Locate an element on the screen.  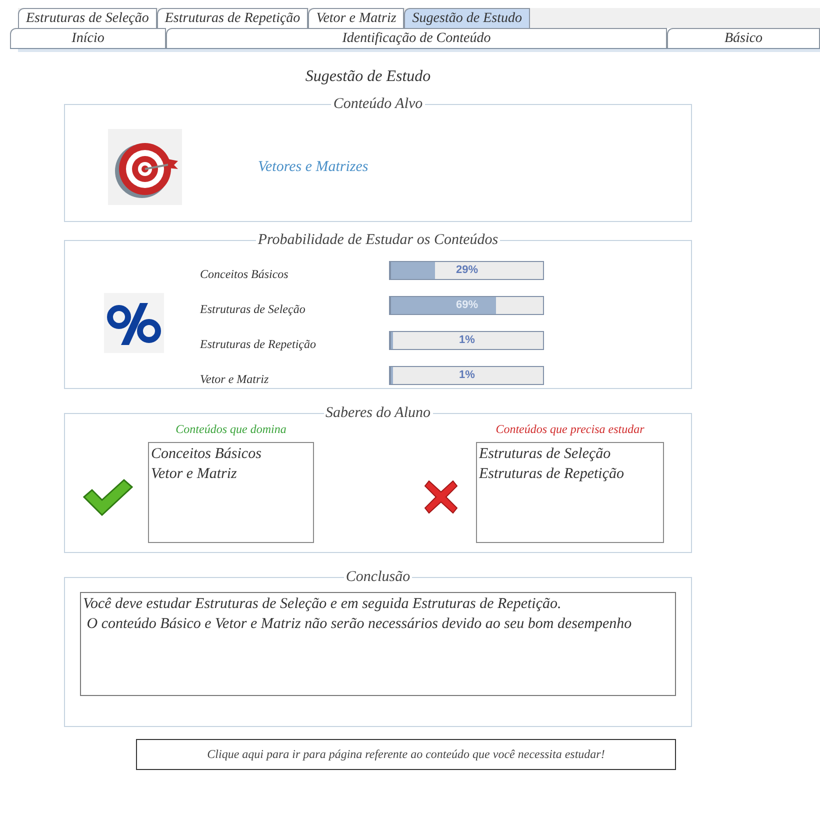
content-label: Conceitos Básicos is located at coordinates (245, 274).